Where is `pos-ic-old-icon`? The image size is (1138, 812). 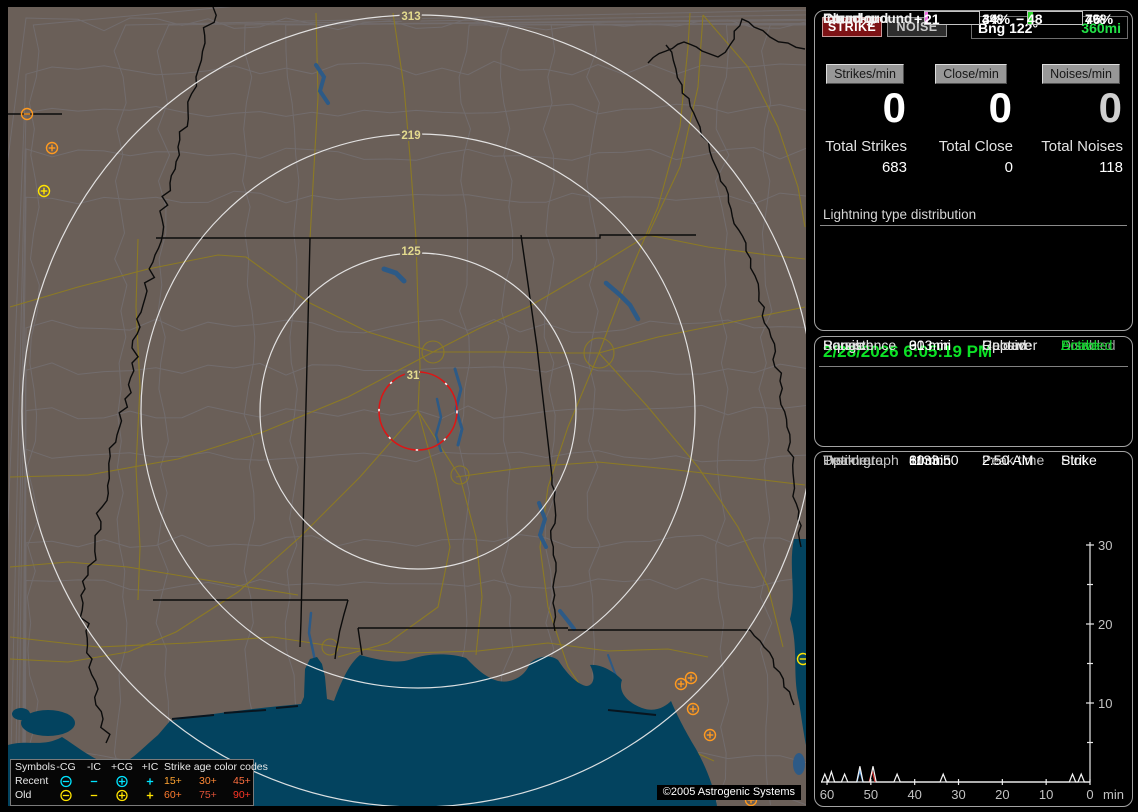 pos-ic-old-icon is located at coordinates (150, 795).